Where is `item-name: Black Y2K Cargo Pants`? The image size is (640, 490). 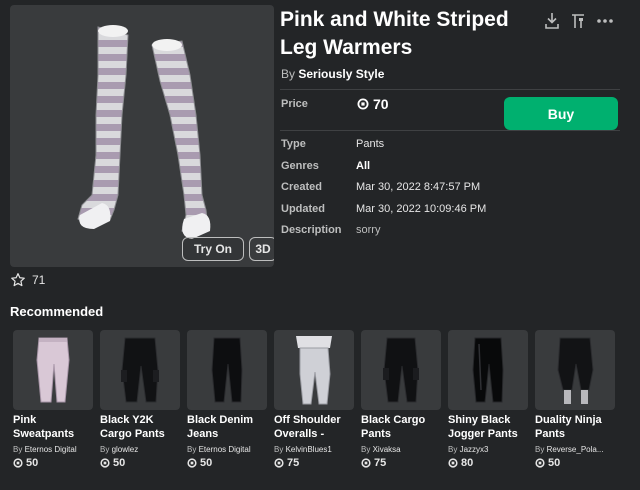 item-name: Black Y2K Cargo Pants is located at coordinates (140, 427).